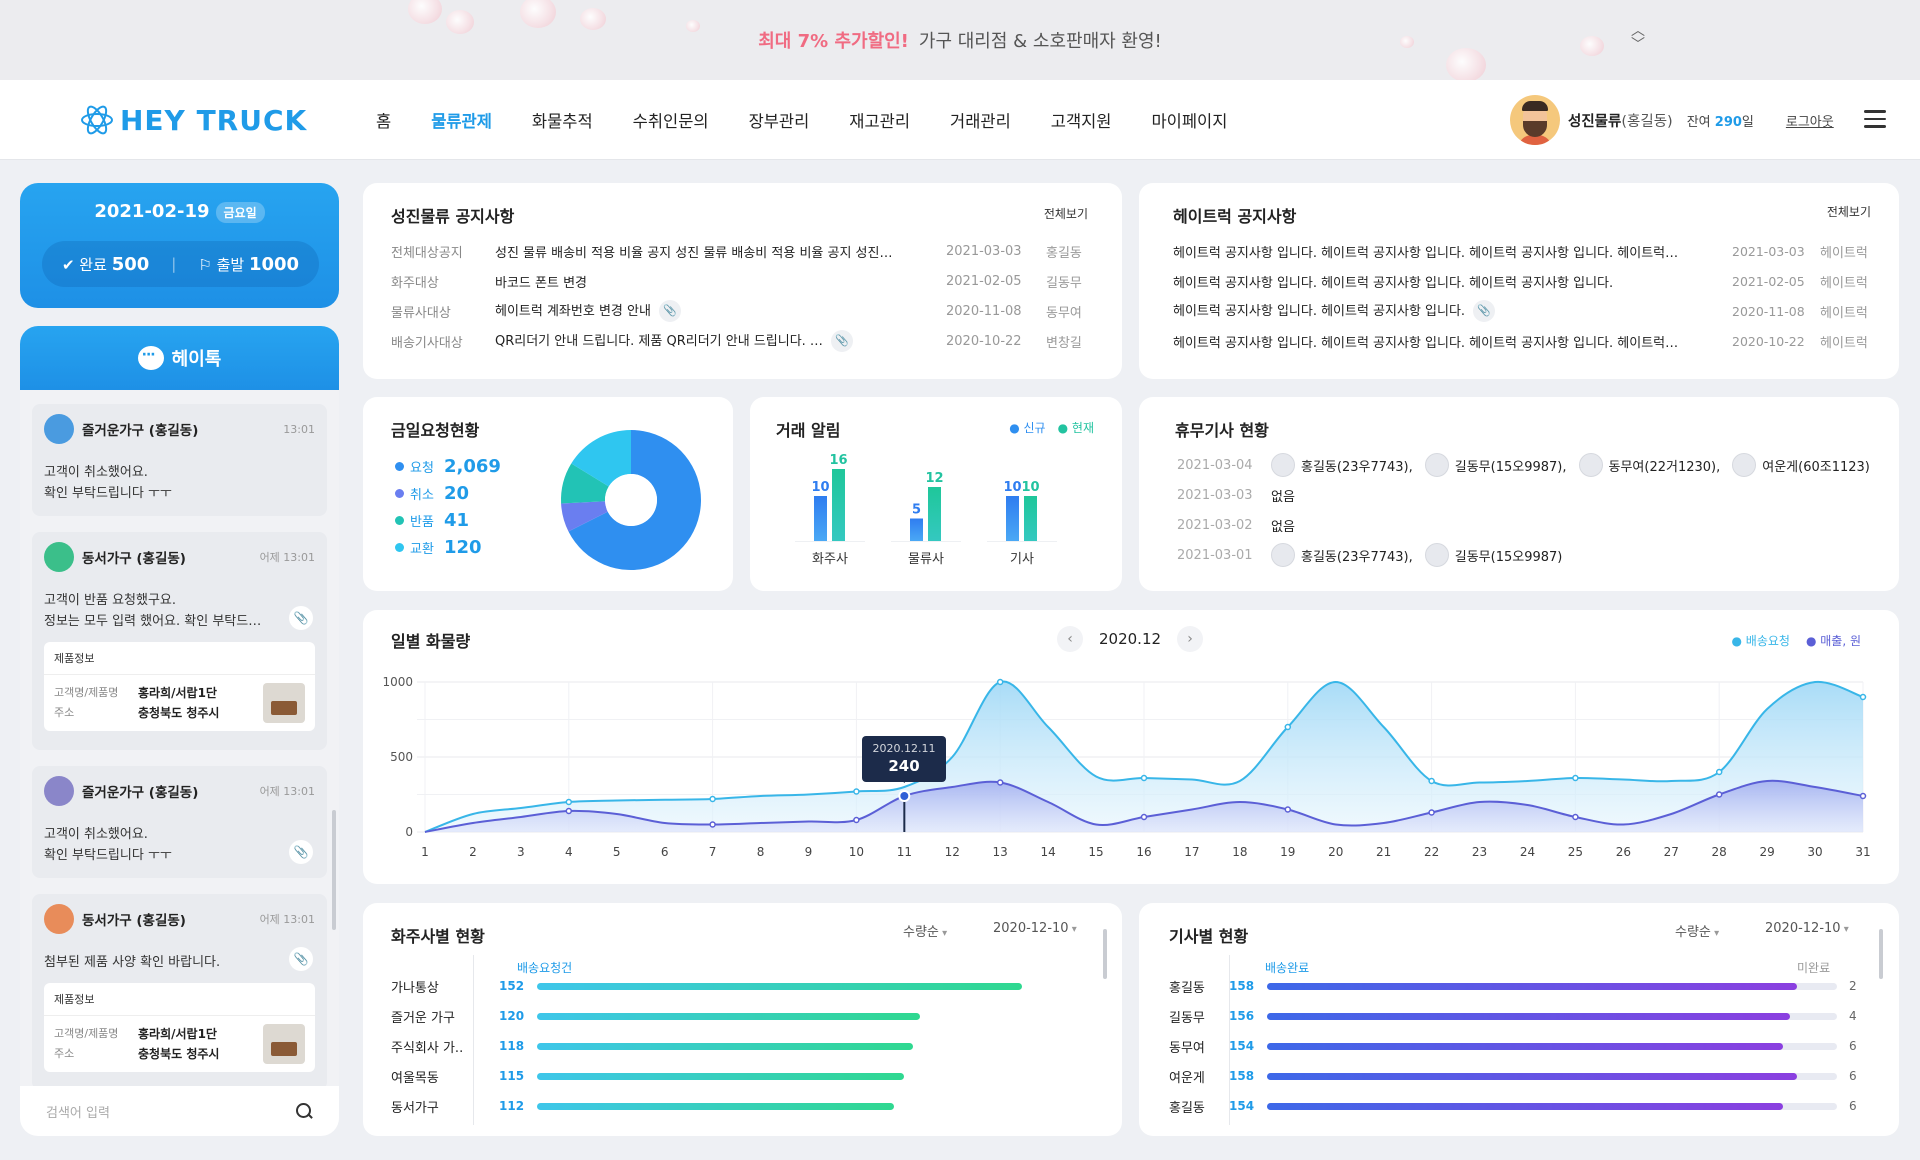  Describe the element at coordinates (179, 245) in the screenshot. I see `date-summary-card: 2021-02-19 금요일 ✔ 완료 500 | ⚐ 출발 1000` at that location.